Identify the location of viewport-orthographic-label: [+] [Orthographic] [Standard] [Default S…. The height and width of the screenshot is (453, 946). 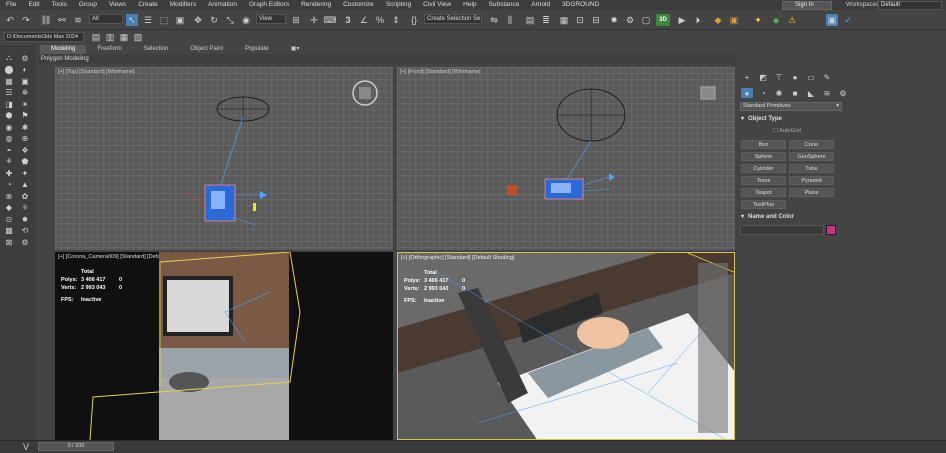
(457, 258).